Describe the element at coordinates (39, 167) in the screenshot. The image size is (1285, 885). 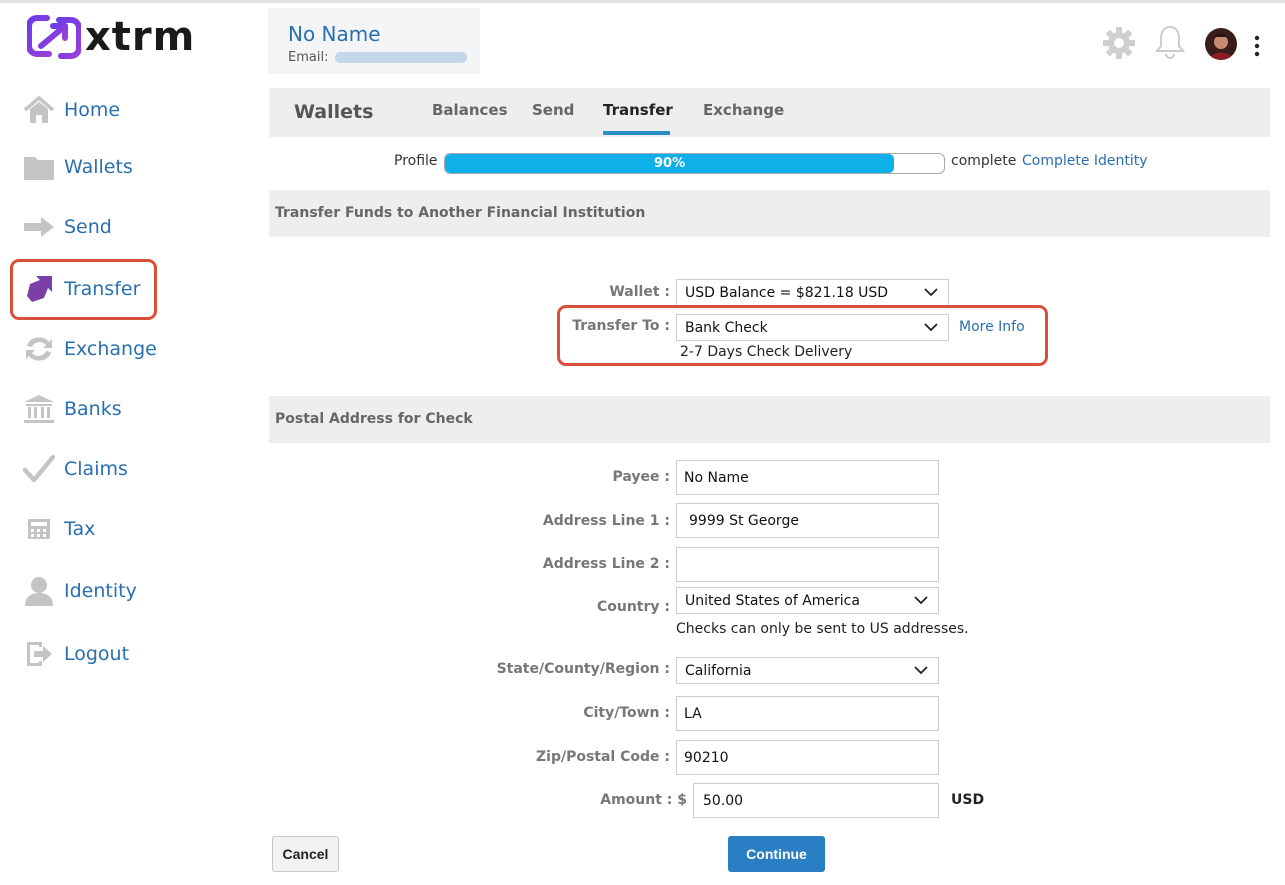
I see `folder-icon` at that location.